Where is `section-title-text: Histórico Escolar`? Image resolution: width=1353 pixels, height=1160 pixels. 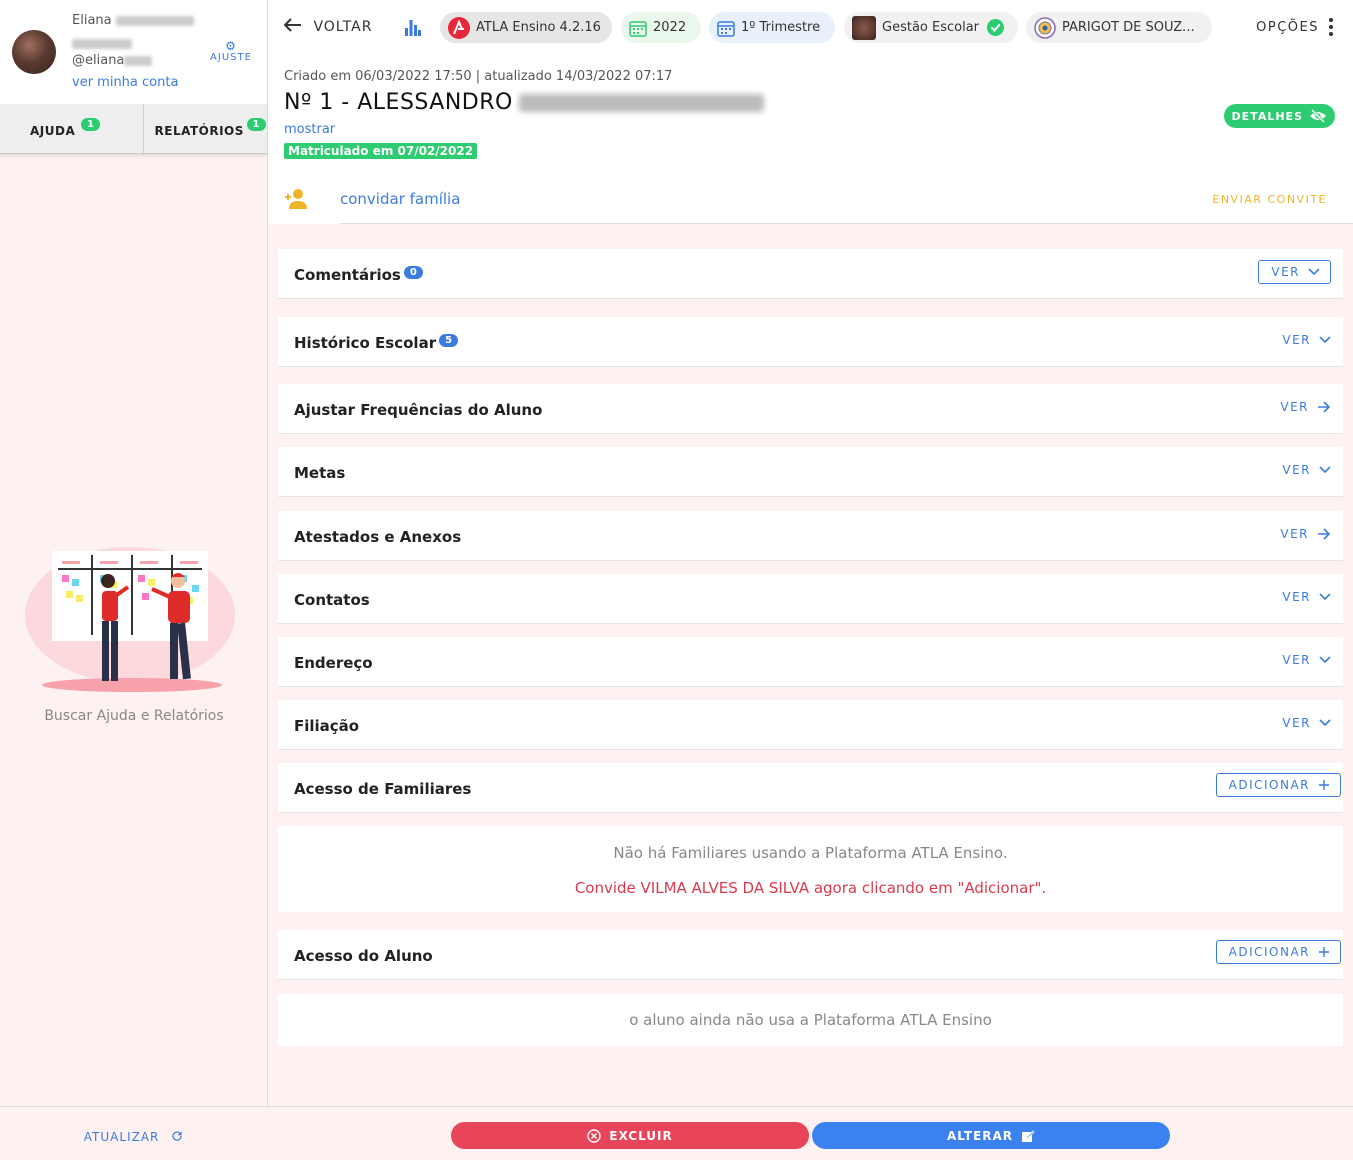
section-title-text: Histórico Escolar is located at coordinates (365, 343).